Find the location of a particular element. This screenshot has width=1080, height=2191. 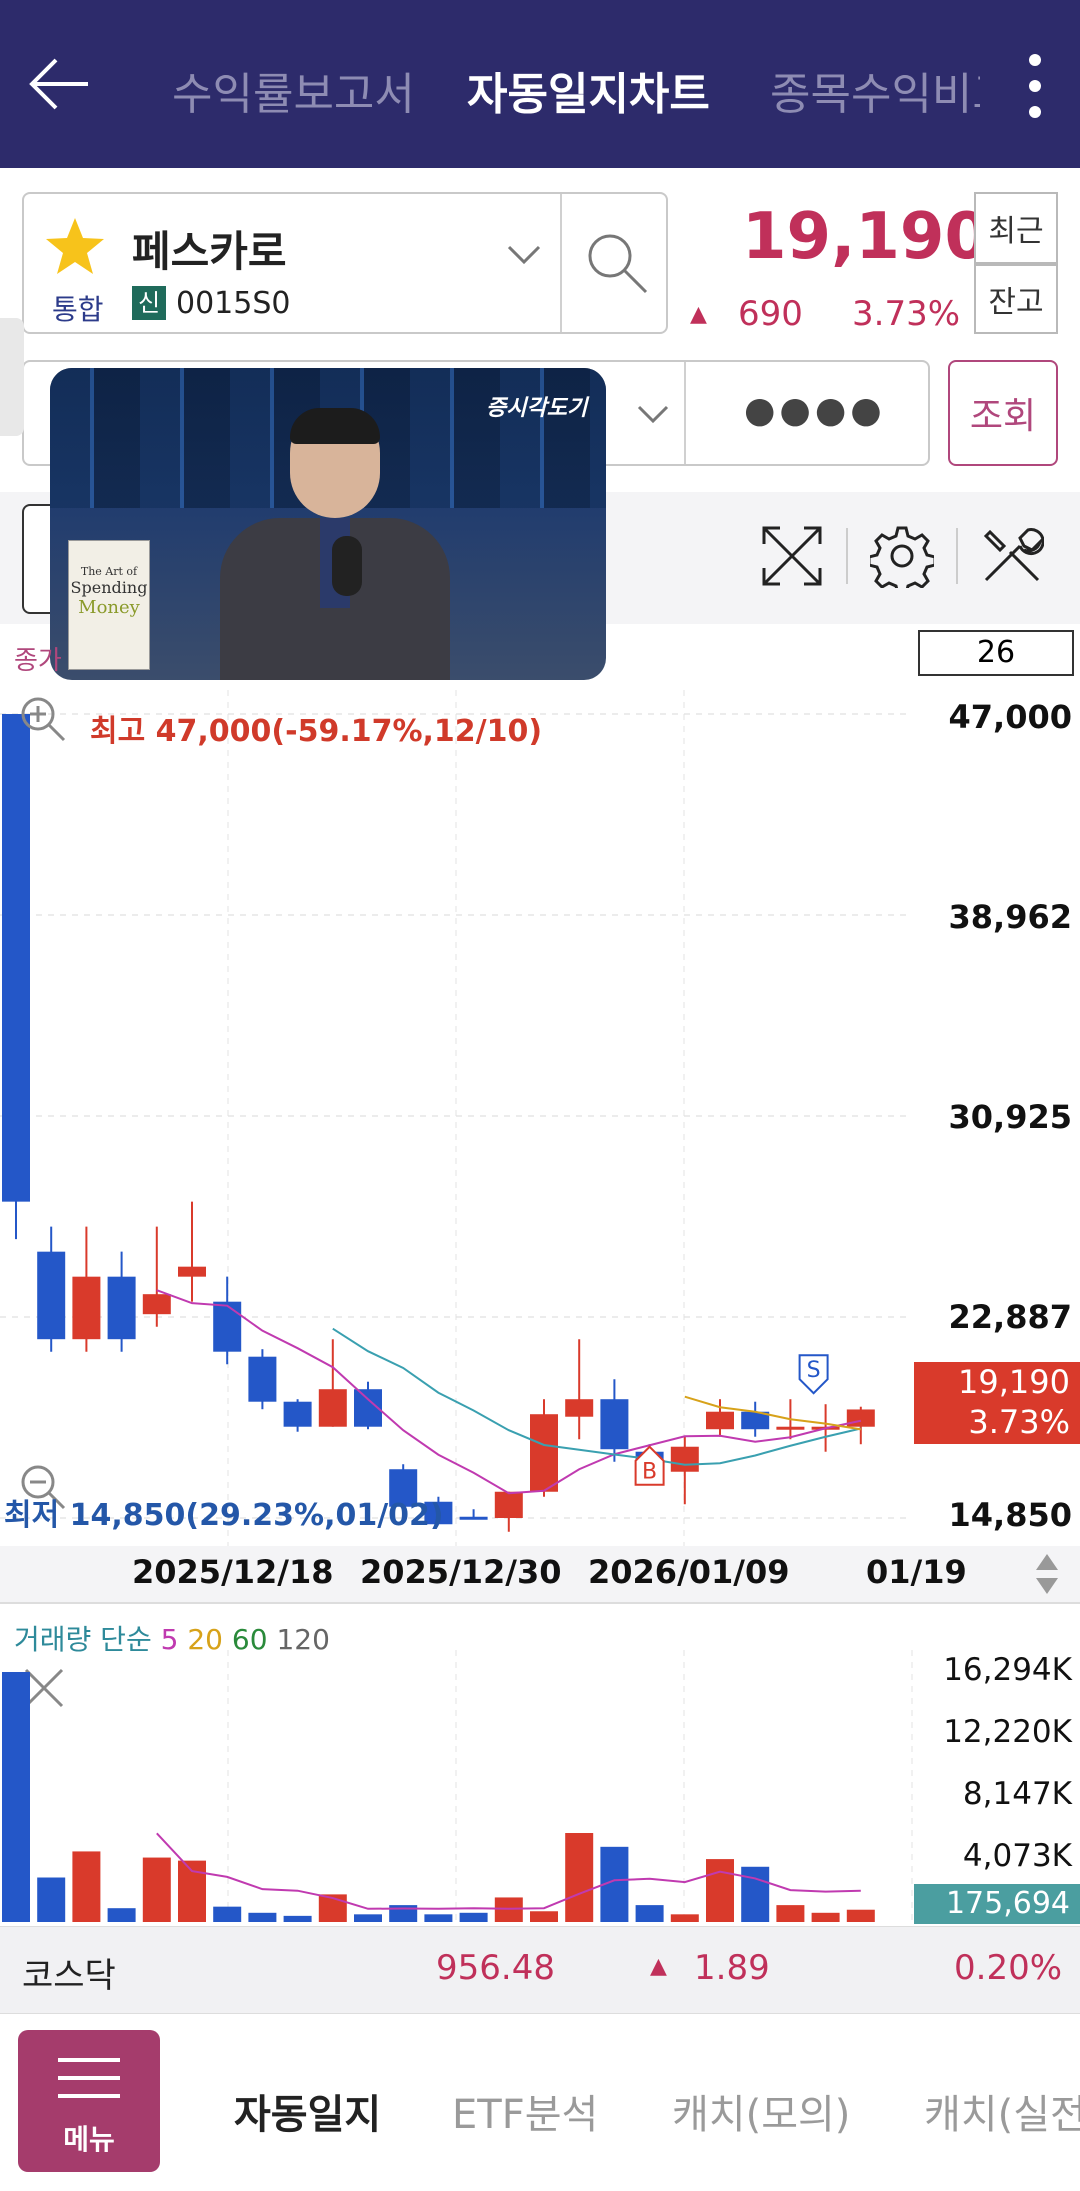

book-title-line-3: Money is located at coordinates (109, 607).